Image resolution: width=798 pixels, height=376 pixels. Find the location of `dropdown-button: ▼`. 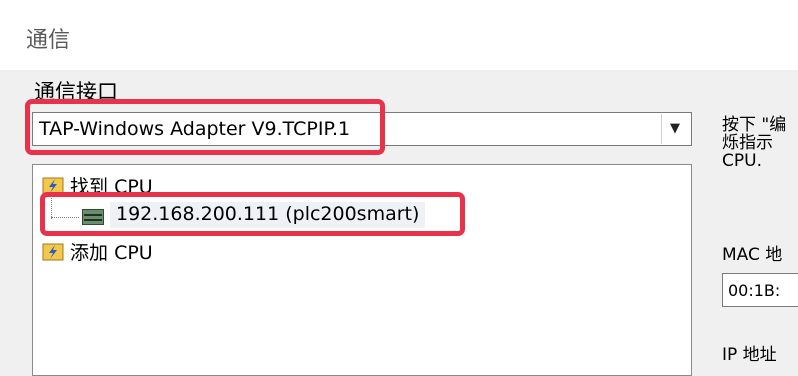

dropdown-button: ▼ is located at coordinates (675, 129).